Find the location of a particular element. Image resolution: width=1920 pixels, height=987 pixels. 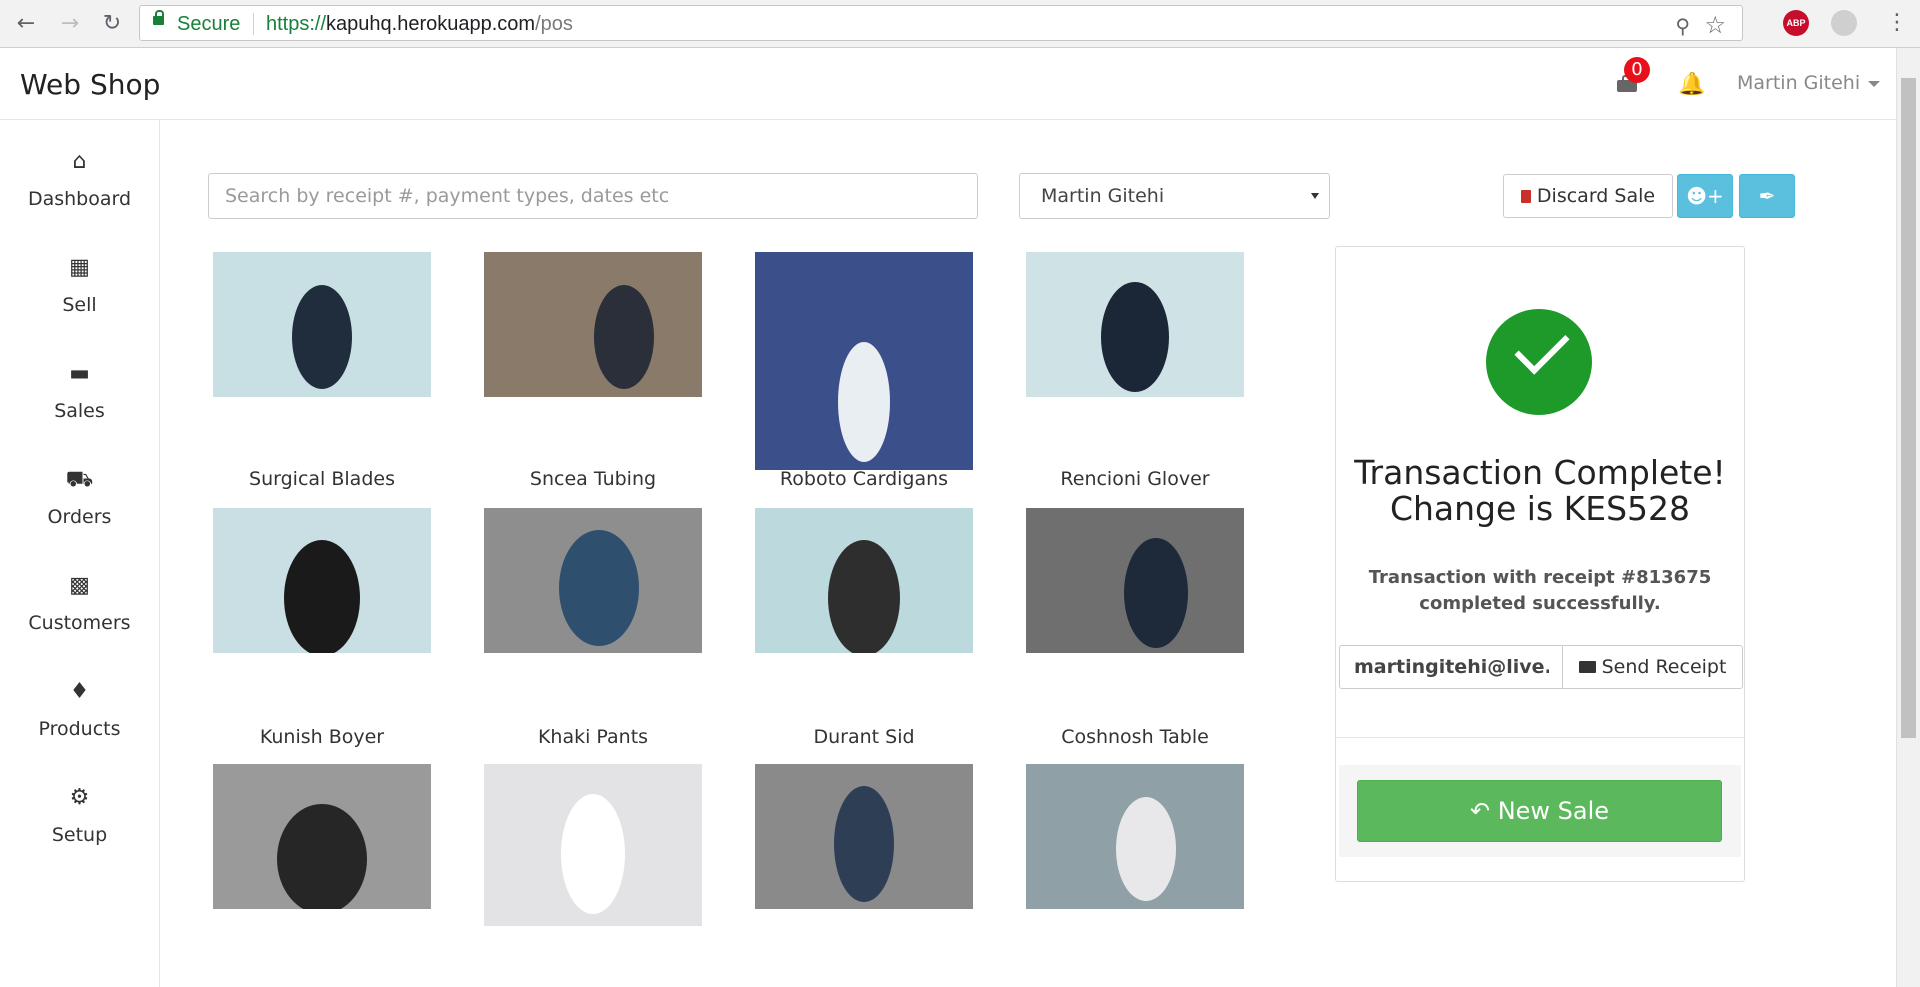

transaction-title-line1: Transaction Complete! is located at coordinates (1540, 472).